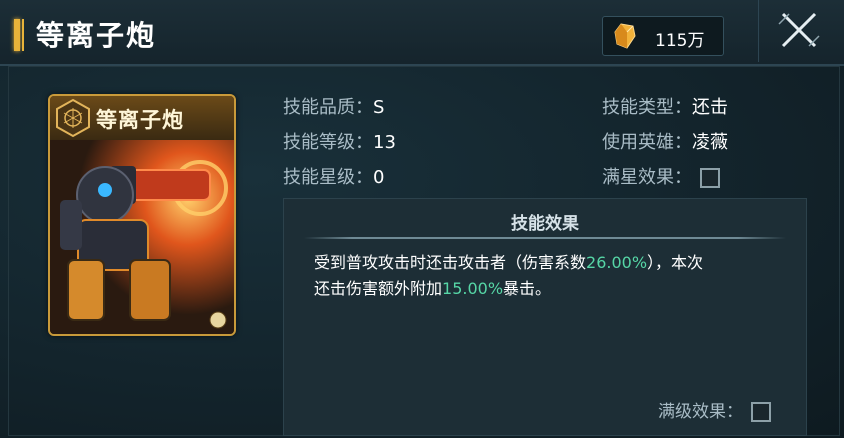  Describe the element at coordinates (142, 237) in the screenshot. I see `mech-cannon-artwork` at that location.